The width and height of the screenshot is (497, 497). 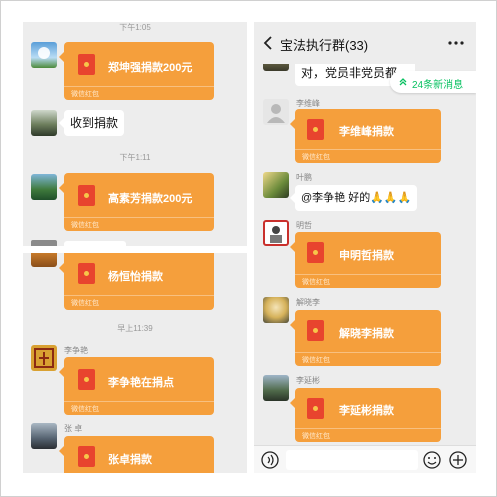 I want to click on input-bar, so click(x=365, y=459).